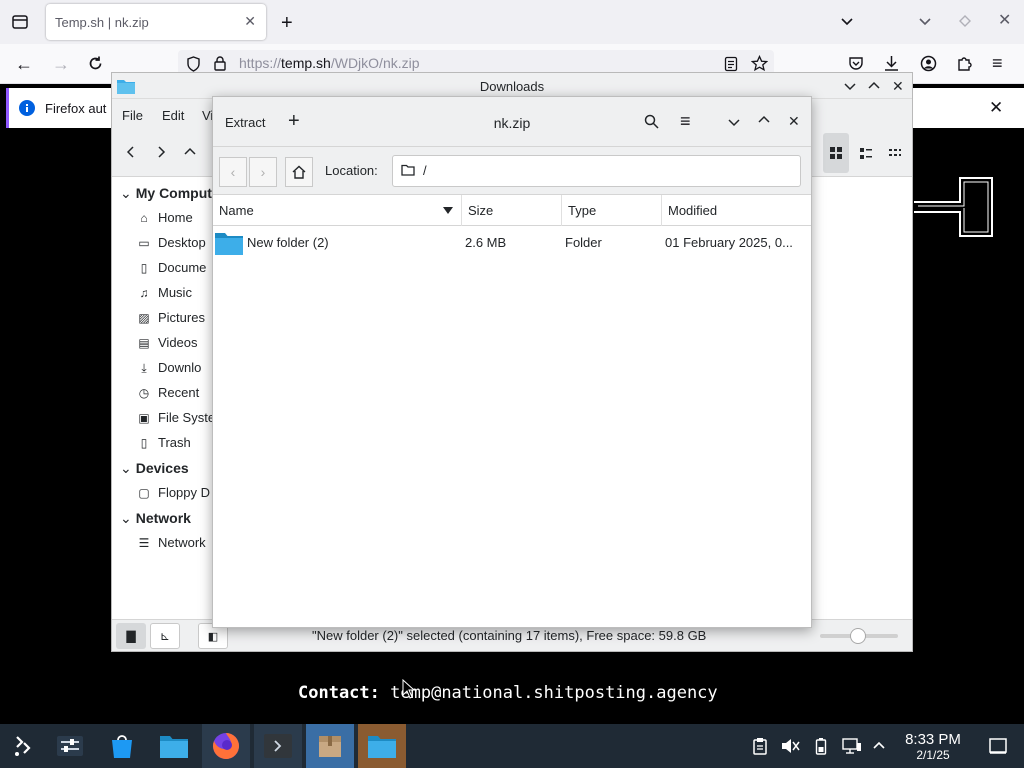  What do you see at coordinates (685, 121) in the screenshot?
I see `ark-hamburger-menu-icon: ≡` at bounding box center [685, 121].